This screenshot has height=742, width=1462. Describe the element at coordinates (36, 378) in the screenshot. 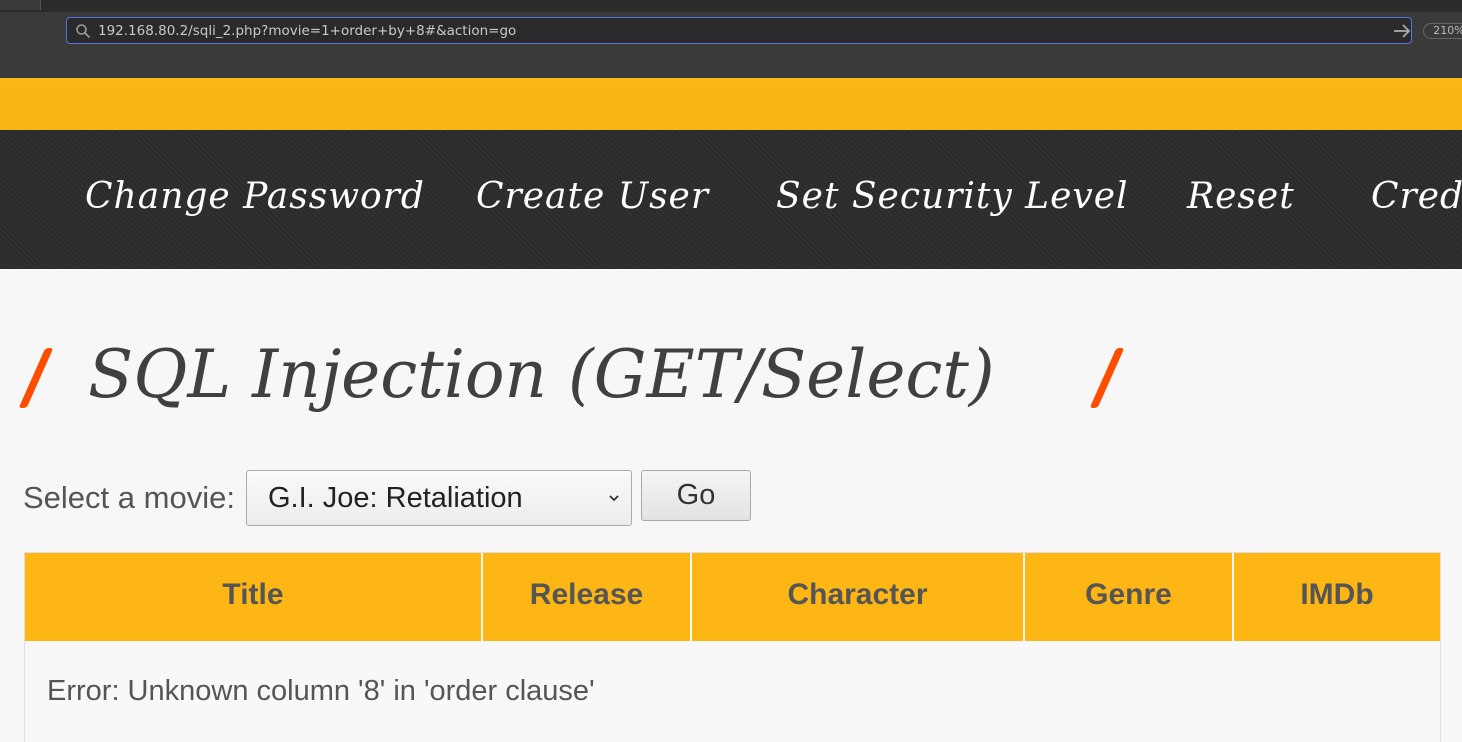

I see `title-slash-left` at that location.